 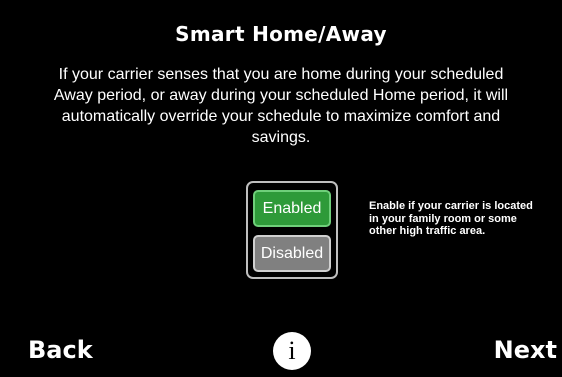 I want to click on info-icon: i, so click(x=292, y=350).